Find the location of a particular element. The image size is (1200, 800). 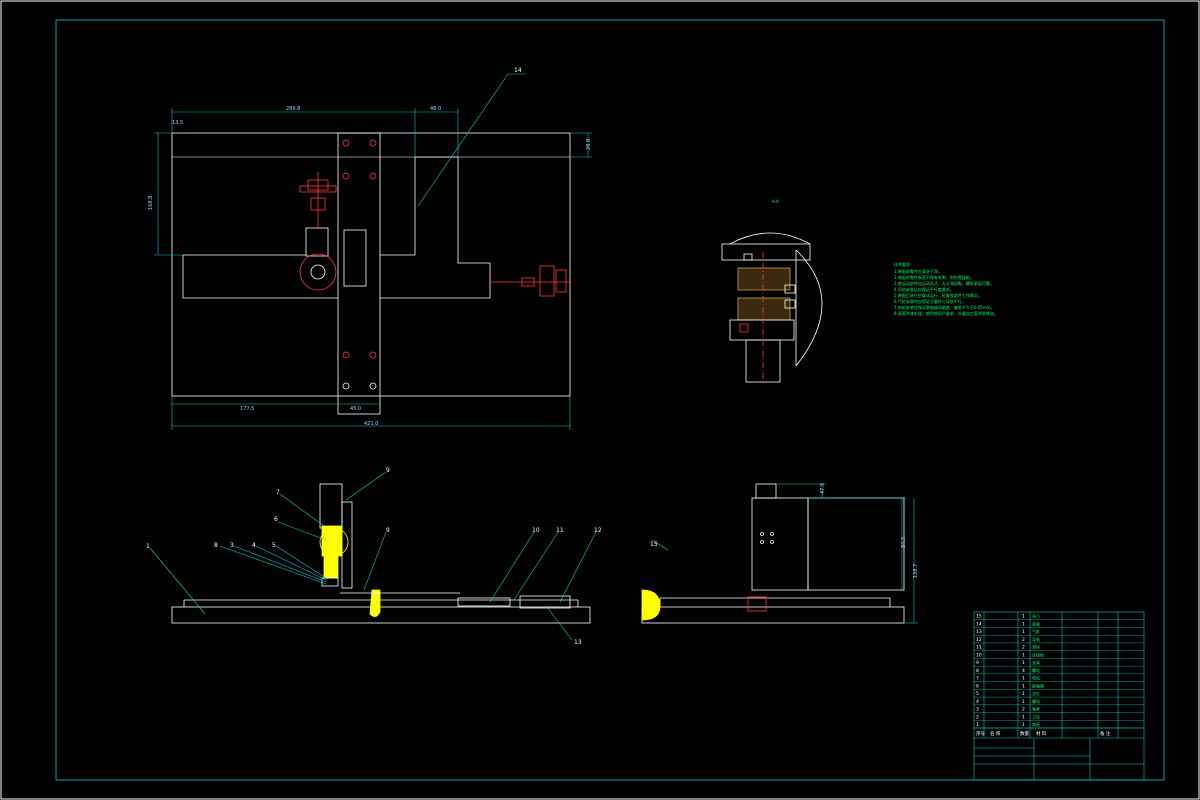

parts-row-no: 11 is located at coordinates (979, 648).